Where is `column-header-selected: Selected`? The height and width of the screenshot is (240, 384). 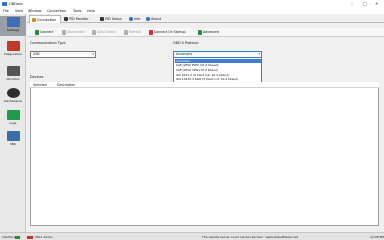 column-header-selected: Selected is located at coordinates (40, 85).